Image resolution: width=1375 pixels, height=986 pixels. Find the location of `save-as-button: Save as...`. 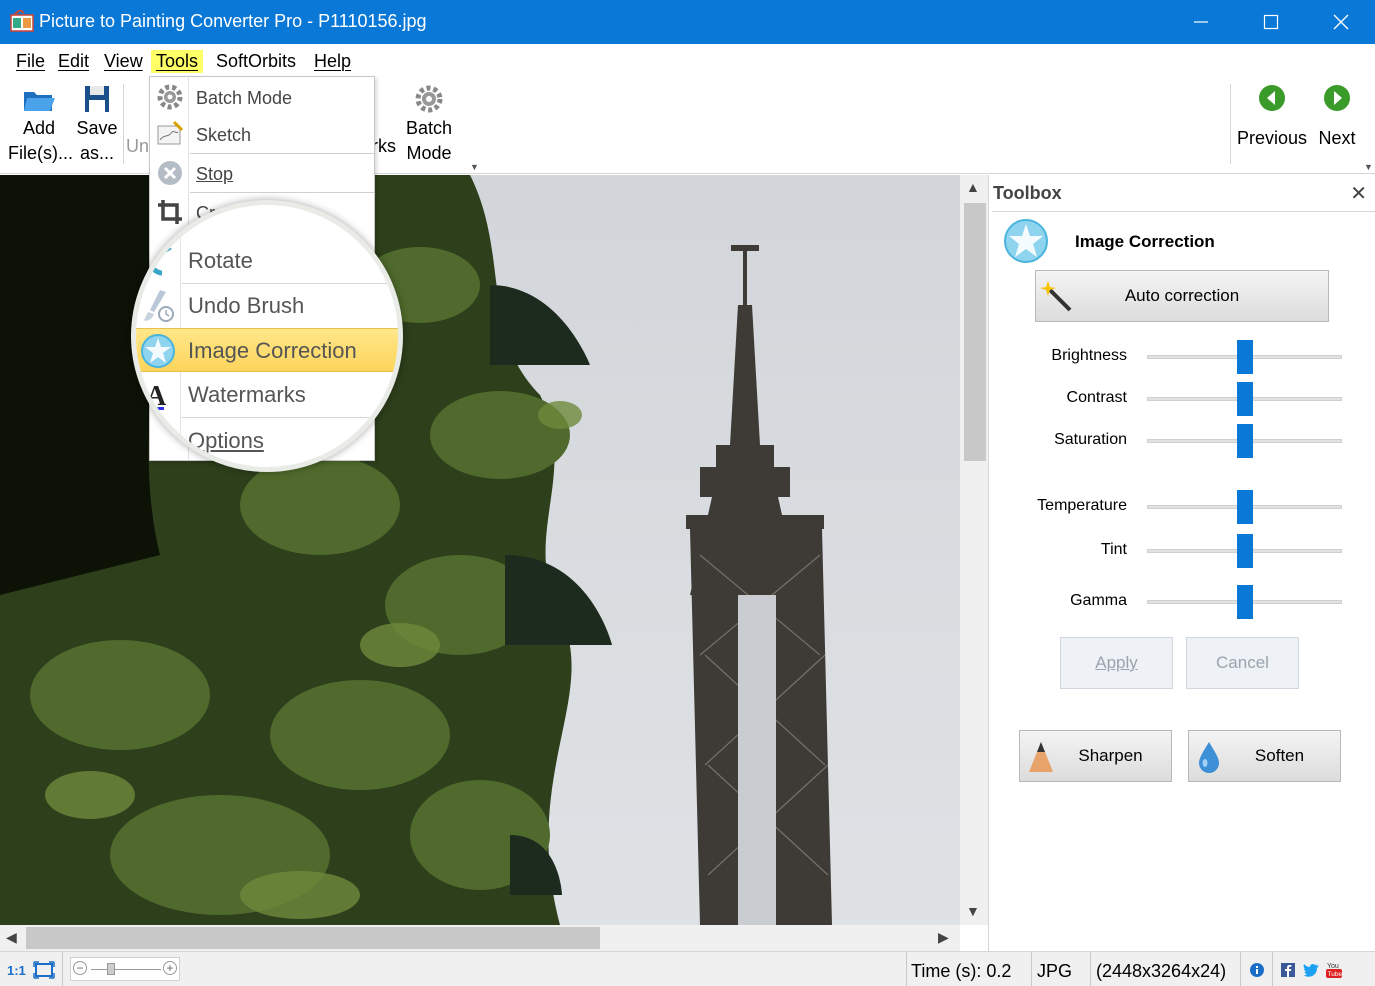

save-as-button: Save as... is located at coordinates (97, 125).